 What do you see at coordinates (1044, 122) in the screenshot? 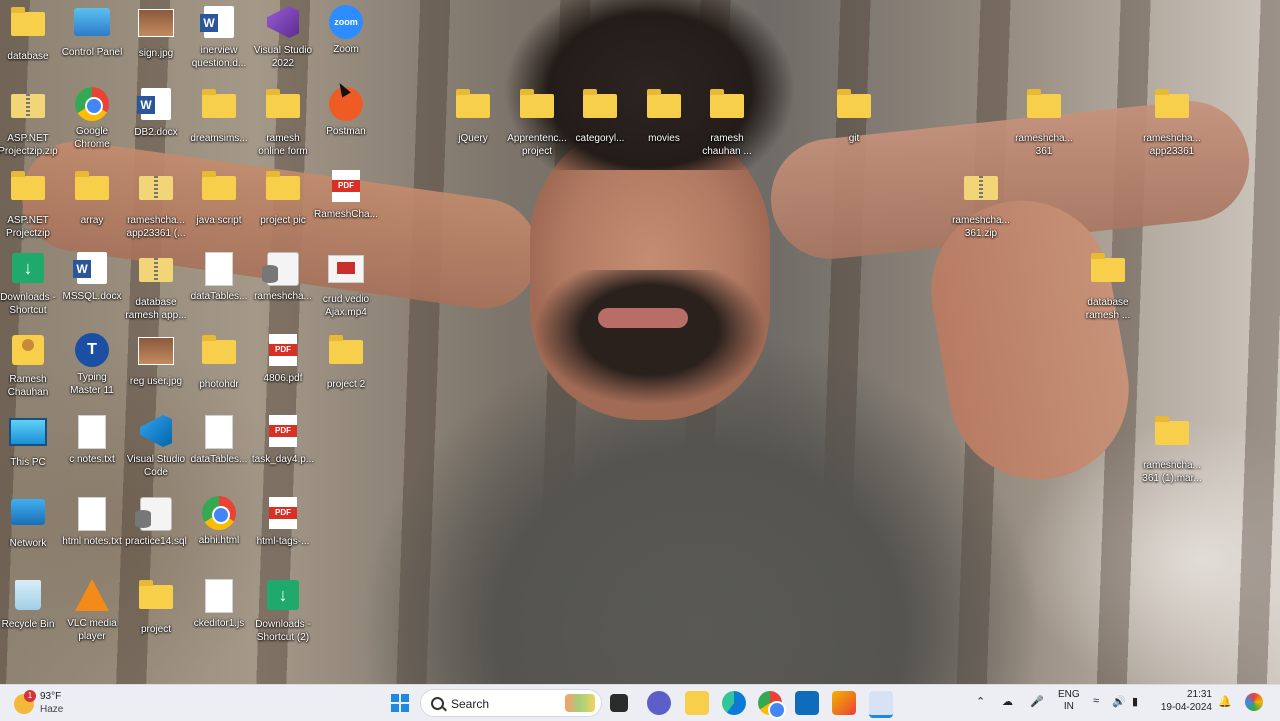
I see `desktop-icon: rameshcha... 361` at bounding box center [1044, 122].